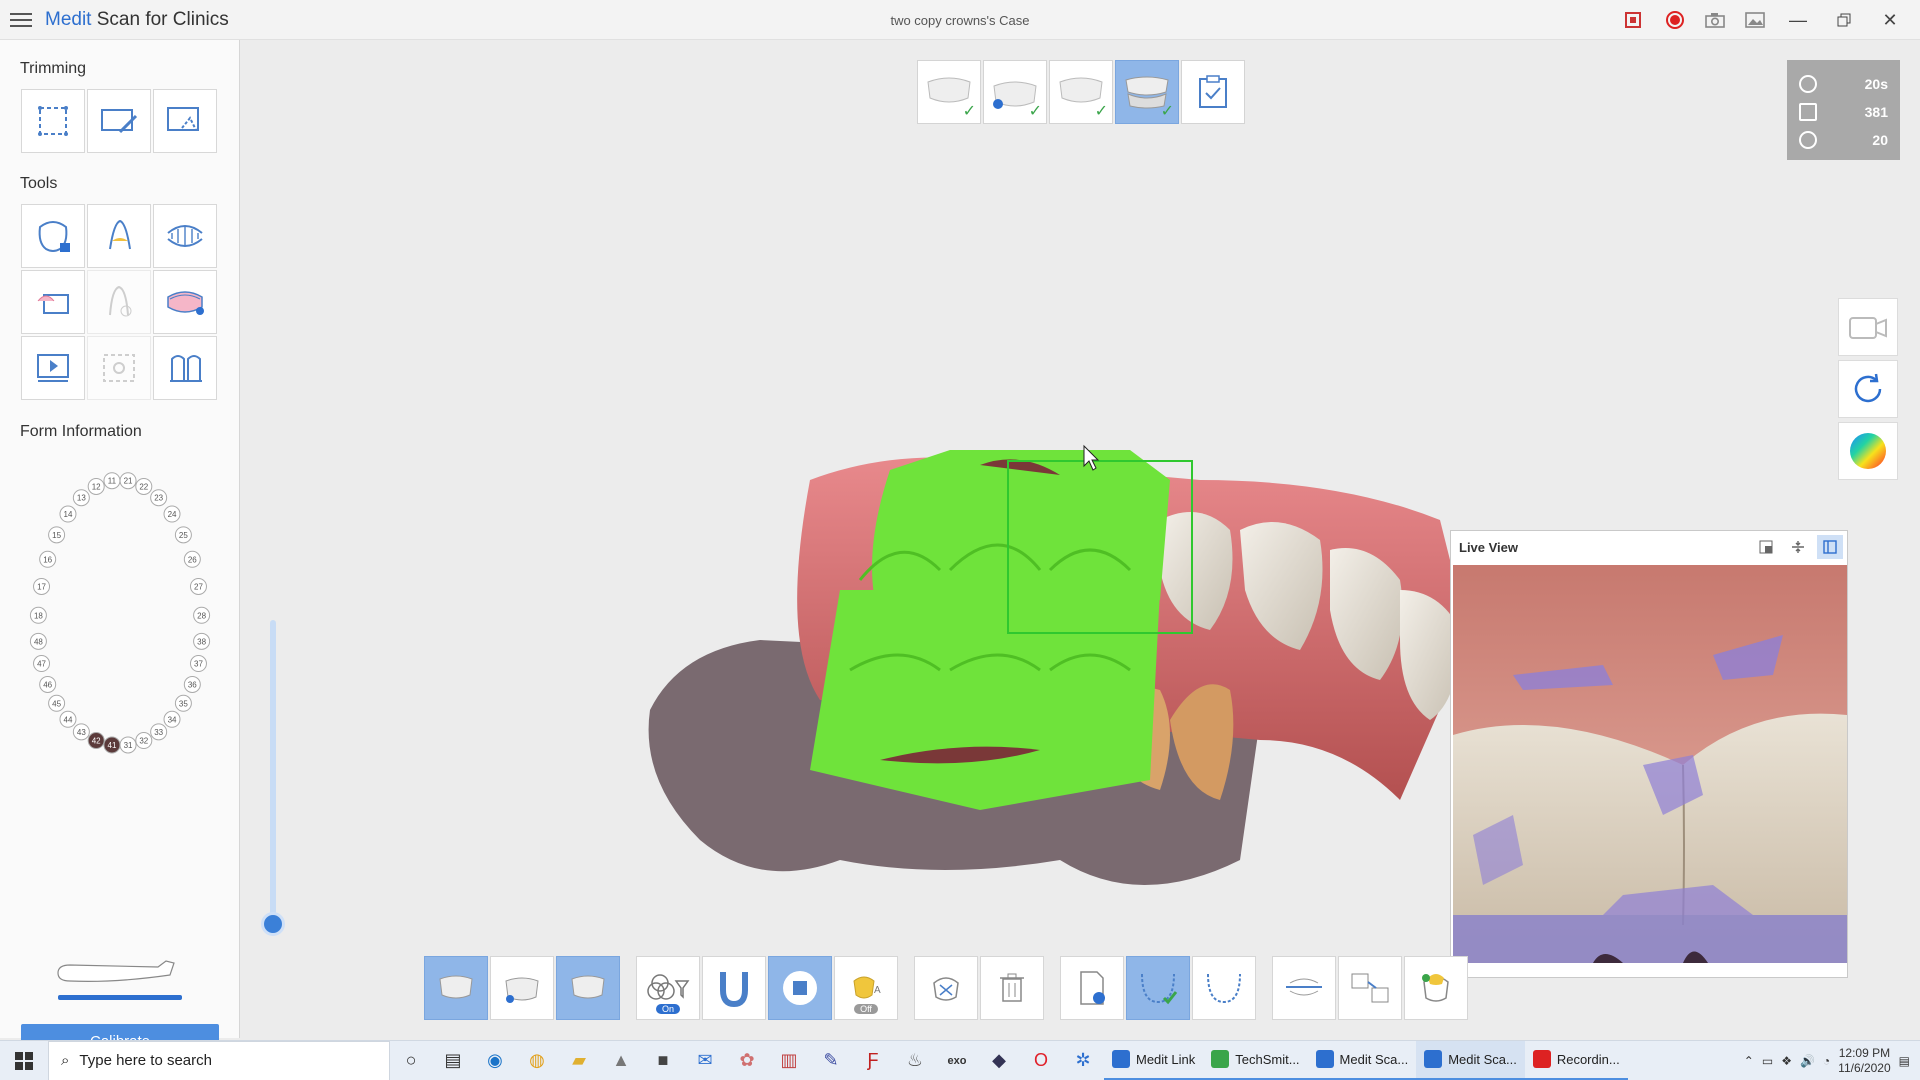 This screenshot has height=1080, width=1920. What do you see at coordinates (588, 988) in the screenshot?
I see `scan-occlusion-button` at bounding box center [588, 988].